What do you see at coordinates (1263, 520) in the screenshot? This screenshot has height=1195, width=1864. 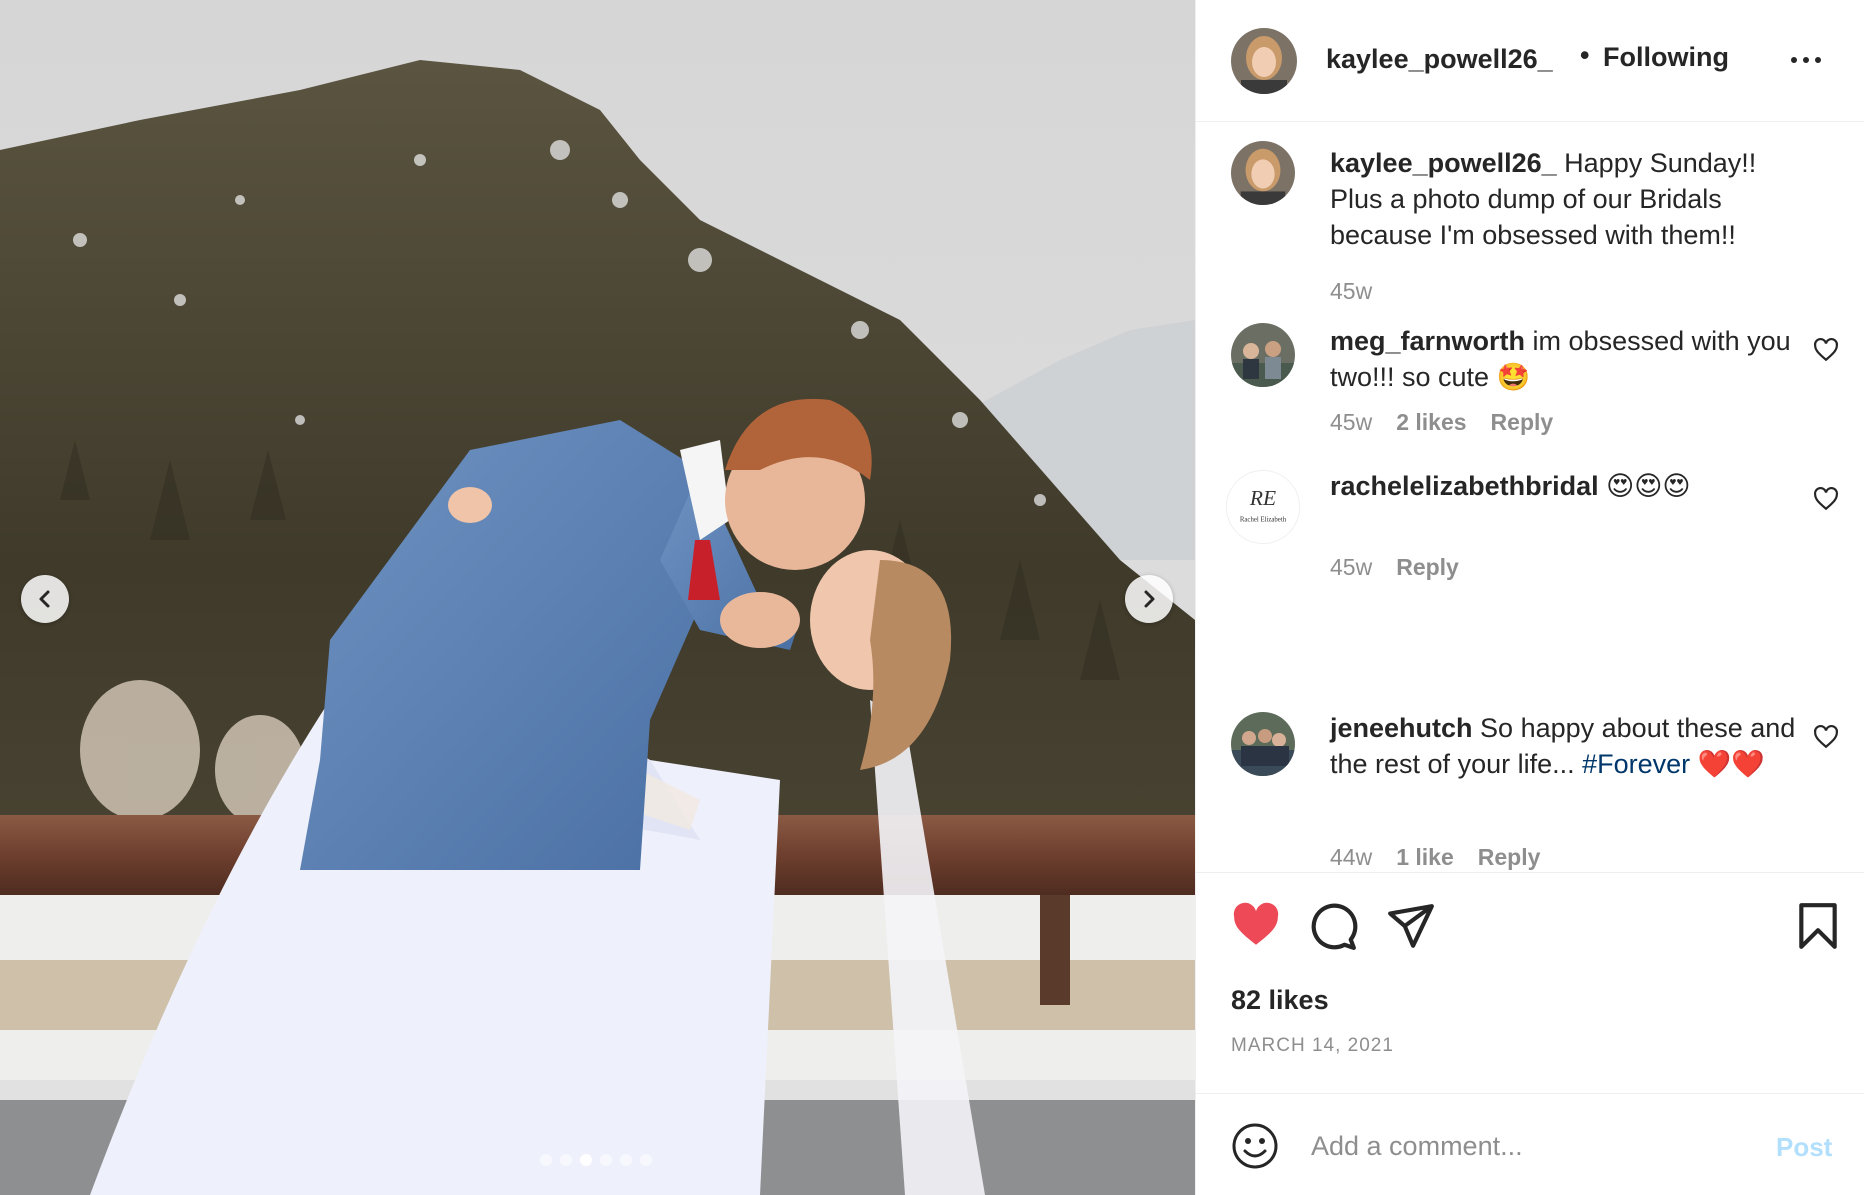 I see `avatar-caption: Rachel Elizabeth` at bounding box center [1263, 520].